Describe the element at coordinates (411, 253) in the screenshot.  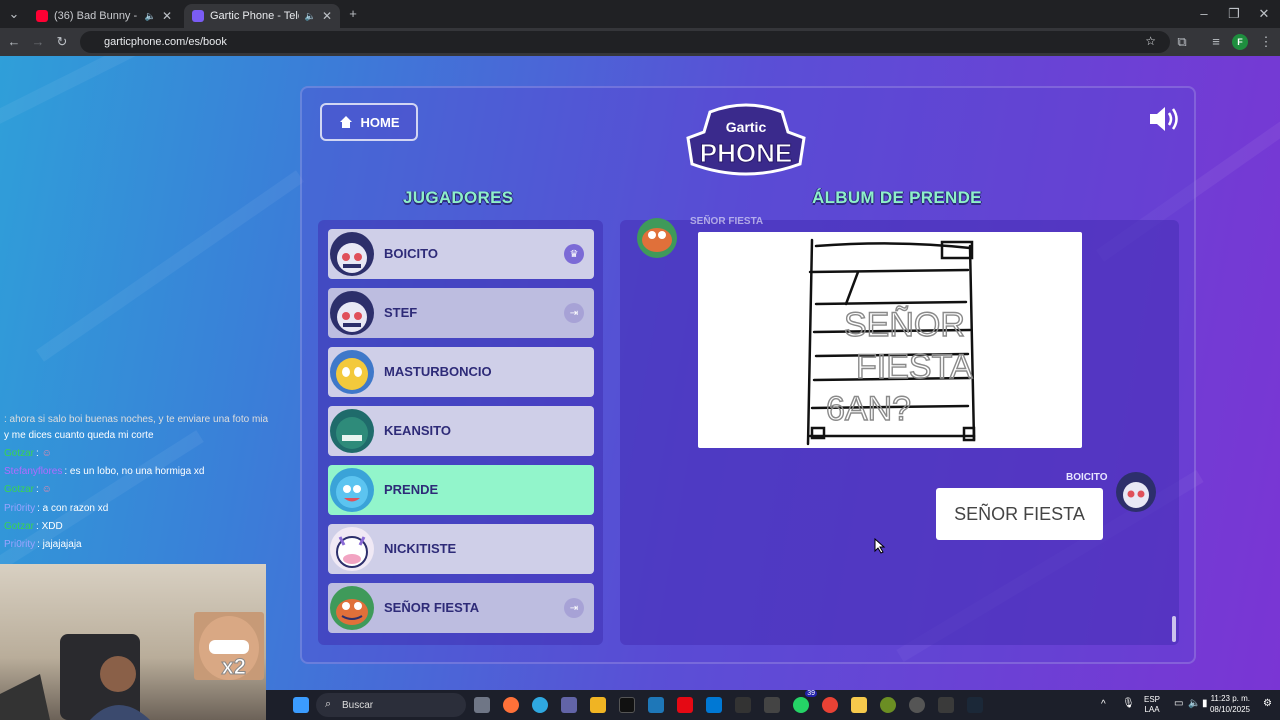
I see `player-name: BOICITO` at that location.